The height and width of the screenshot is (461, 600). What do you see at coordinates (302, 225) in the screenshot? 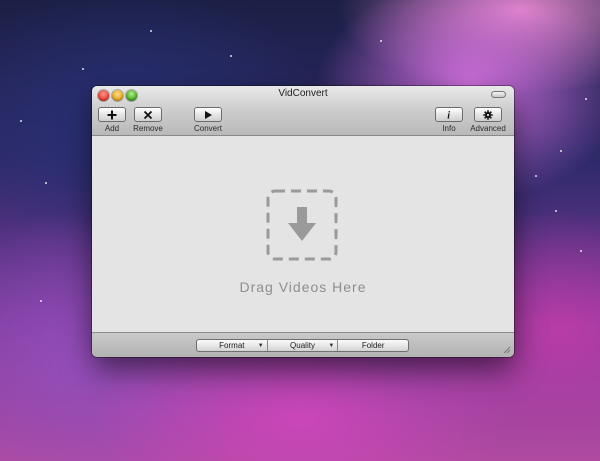
I see `download-arrow-icon` at bounding box center [302, 225].